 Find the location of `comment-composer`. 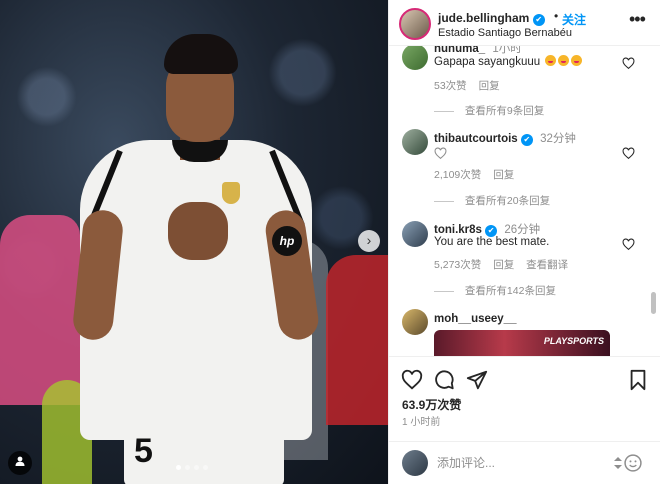

comment-composer is located at coordinates (524, 462).